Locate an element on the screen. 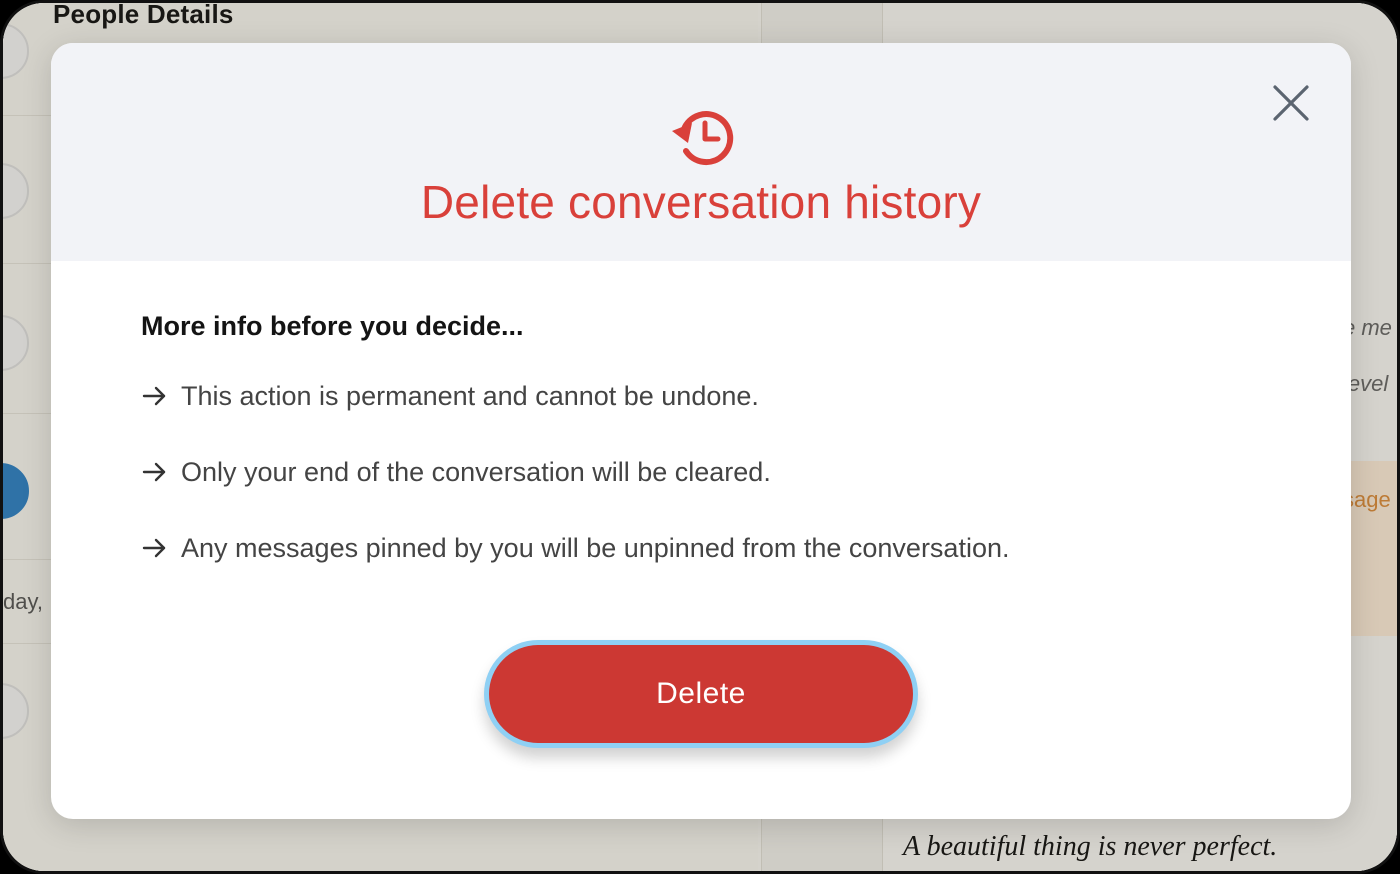  delete-button: Delete is located at coordinates (701, 694).